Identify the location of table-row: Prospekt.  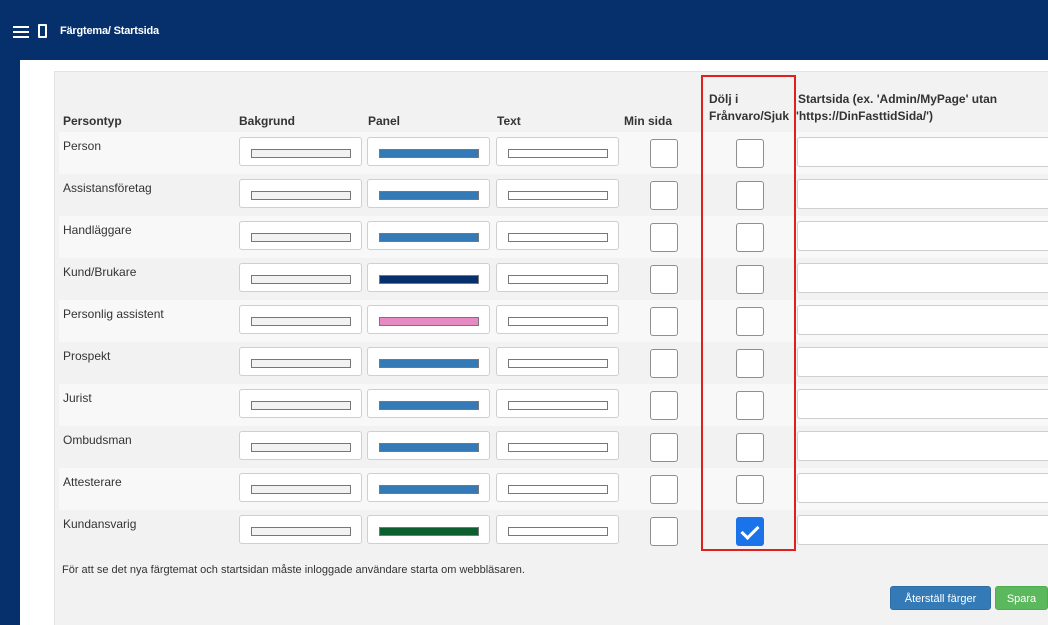
(553, 363).